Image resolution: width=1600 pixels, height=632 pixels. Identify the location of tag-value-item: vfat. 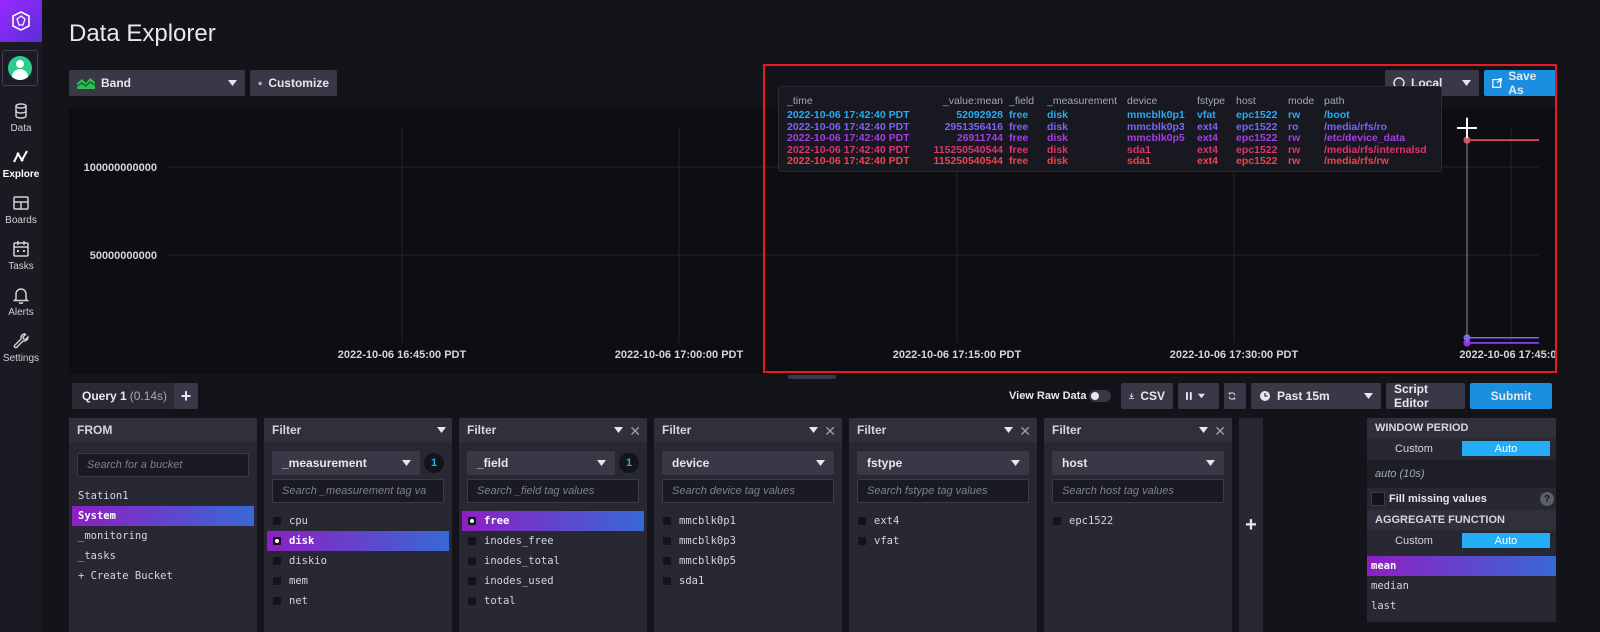
(943, 541).